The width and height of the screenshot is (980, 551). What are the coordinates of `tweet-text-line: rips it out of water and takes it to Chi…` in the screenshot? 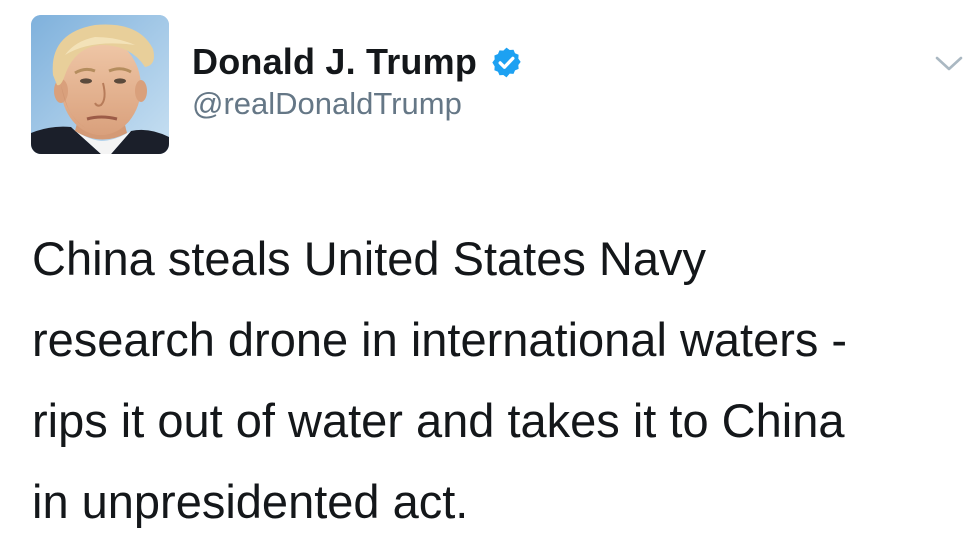 It's located at (438, 420).